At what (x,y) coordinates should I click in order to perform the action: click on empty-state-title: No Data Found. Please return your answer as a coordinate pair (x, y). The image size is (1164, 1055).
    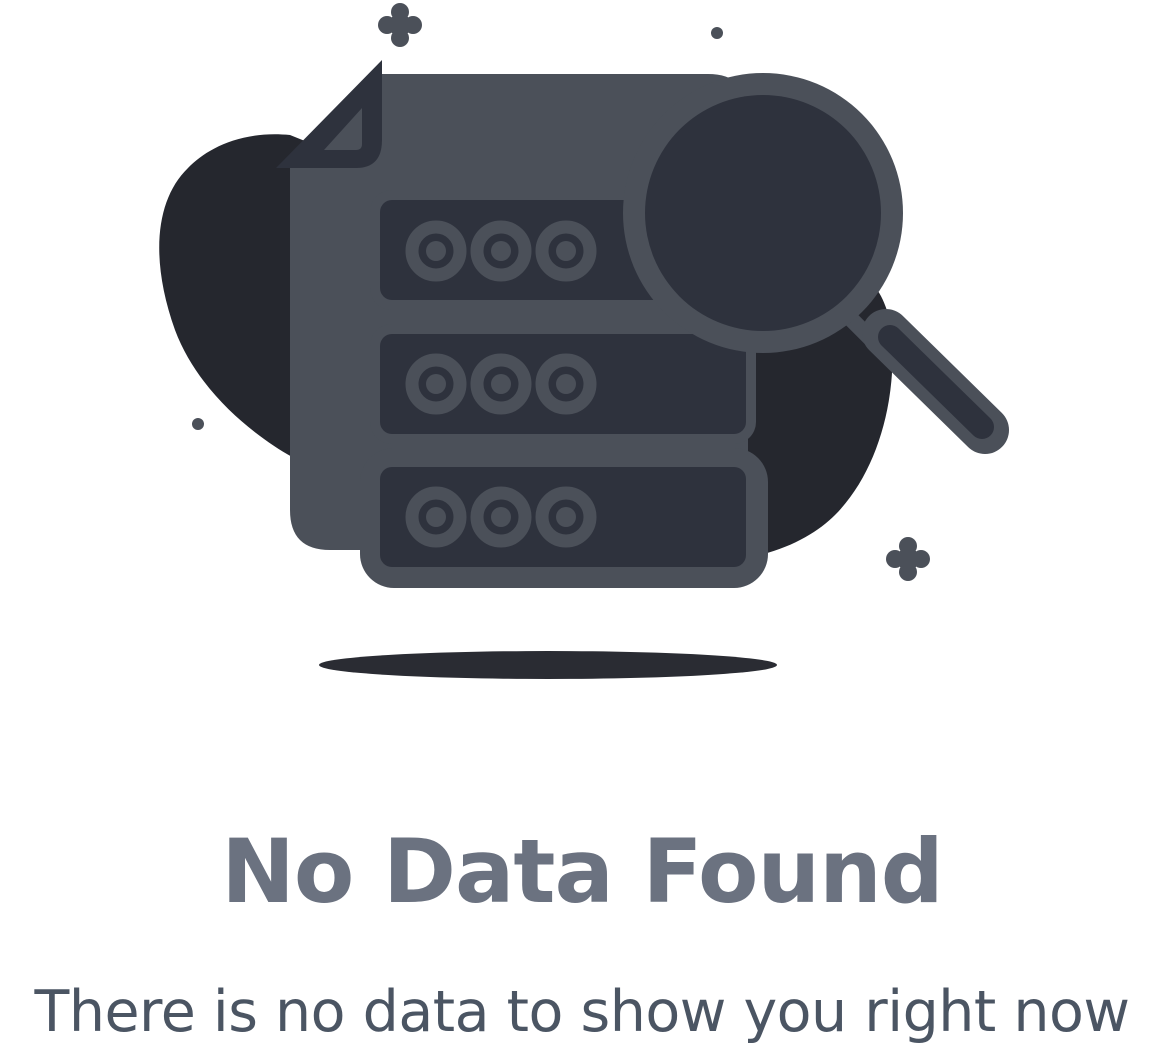
    Looking at the image, I should click on (582, 871).